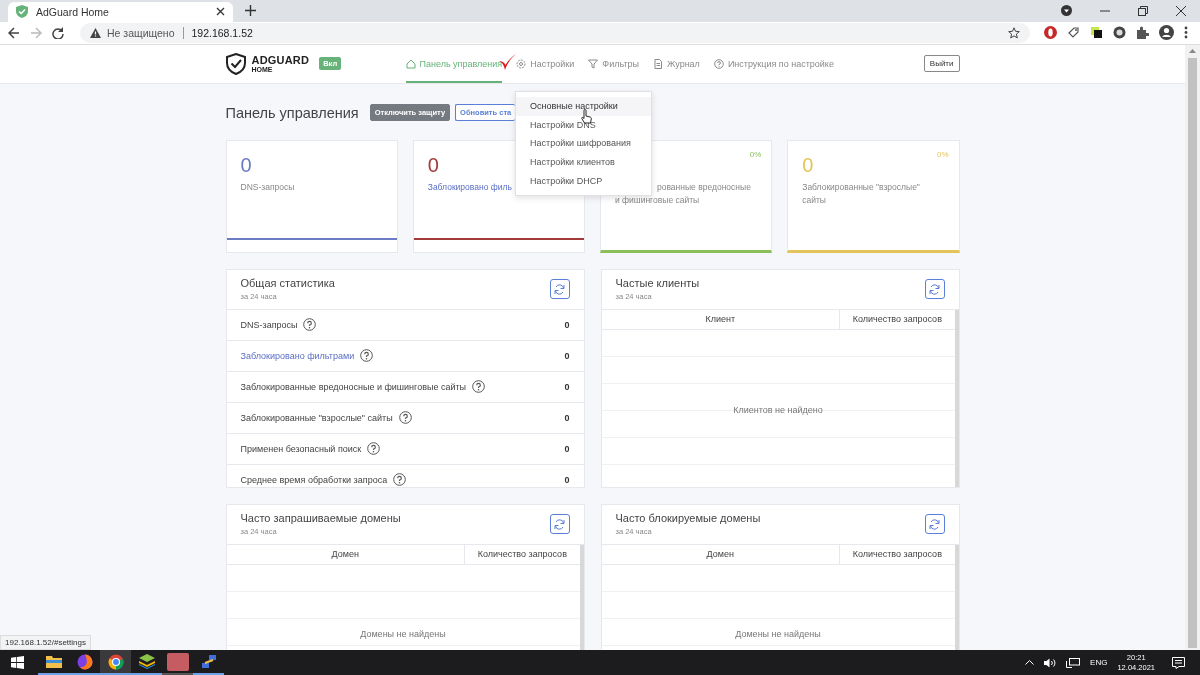 The height and width of the screenshot is (675, 1200). What do you see at coordinates (17, 662) in the screenshot?
I see `windows-start-icon` at bounding box center [17, 662].